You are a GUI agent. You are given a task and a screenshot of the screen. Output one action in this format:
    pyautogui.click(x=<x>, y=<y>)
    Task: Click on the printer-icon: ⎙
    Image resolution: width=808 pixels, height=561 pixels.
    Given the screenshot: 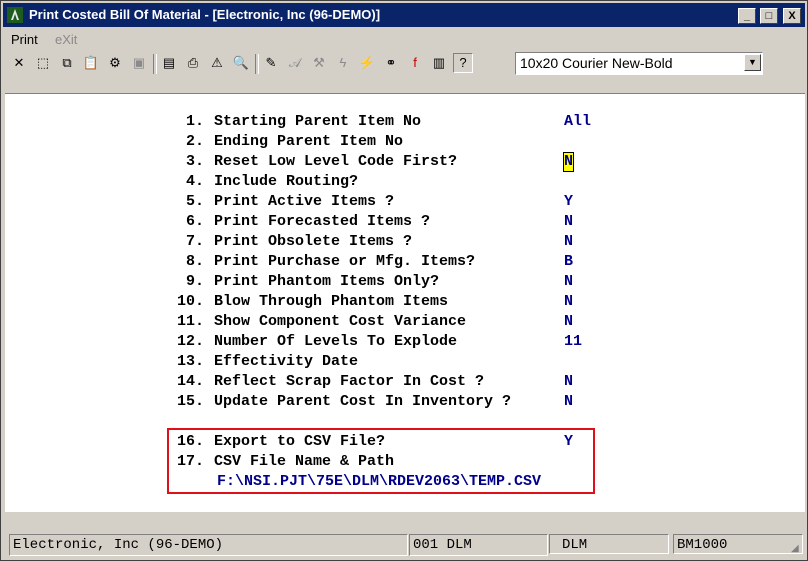 What is the action you would take?
    pyautogui.click(x=193, y=63)
    